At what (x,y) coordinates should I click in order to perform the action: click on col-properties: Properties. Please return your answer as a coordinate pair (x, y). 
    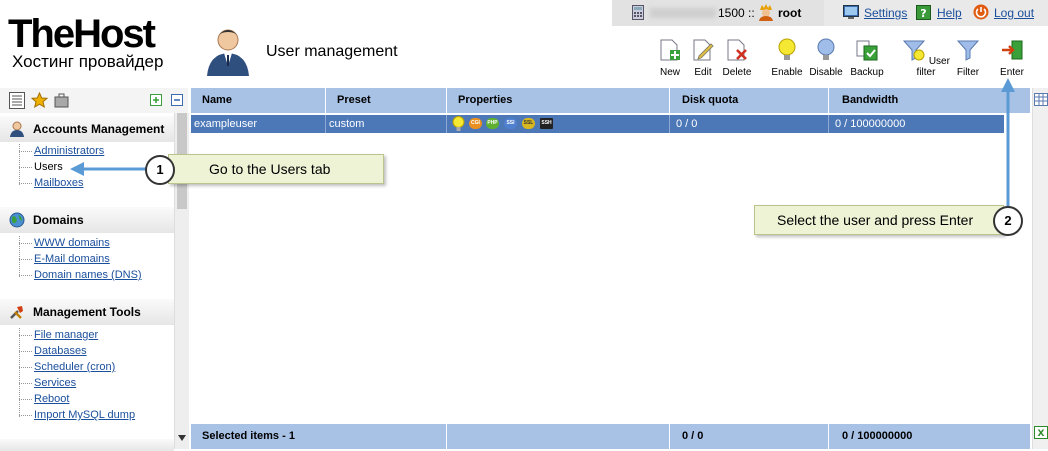
    Looking at the image, I should click on (558, 100).